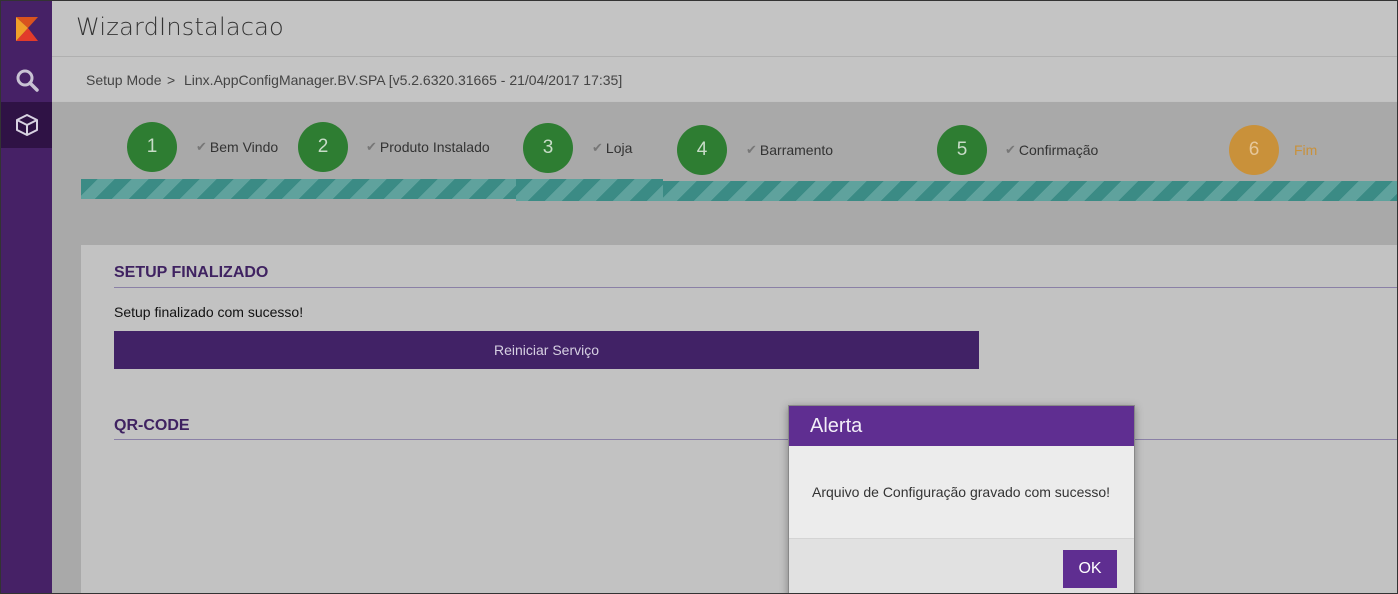  What do you see at coordinates (26, 80) in the screenshot?
I see `search-icon` at bounding box center [26, 80].